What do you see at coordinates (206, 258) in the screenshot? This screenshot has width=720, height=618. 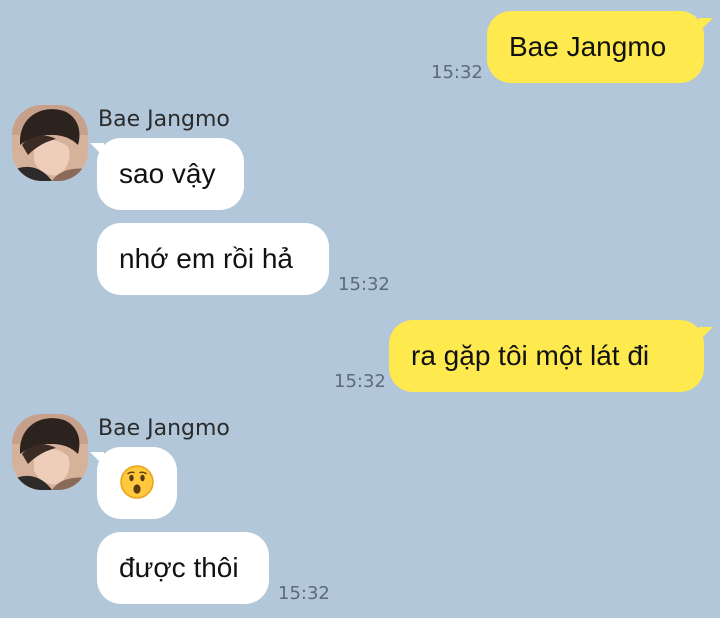 I see `message-text: nhớ em rồi hả` at bounding box center [206, 258].